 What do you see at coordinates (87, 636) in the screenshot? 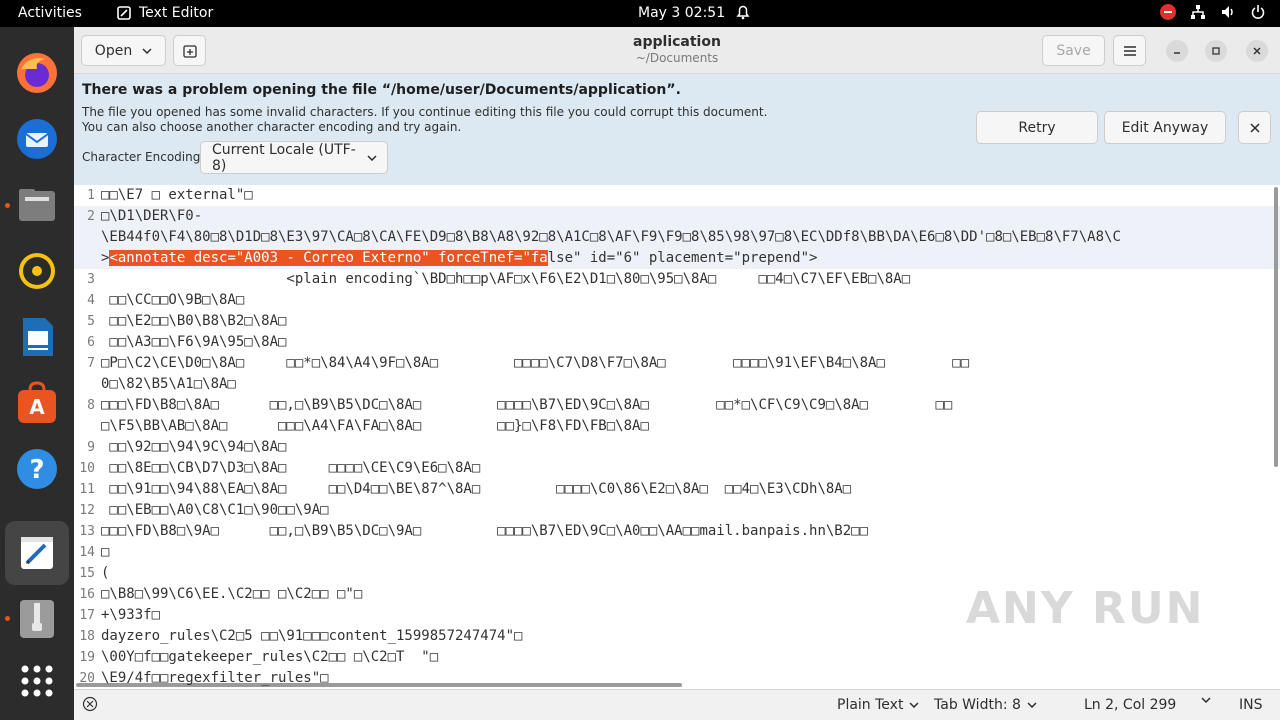
I see `line-number: 18` at bounding box center [87, 636].